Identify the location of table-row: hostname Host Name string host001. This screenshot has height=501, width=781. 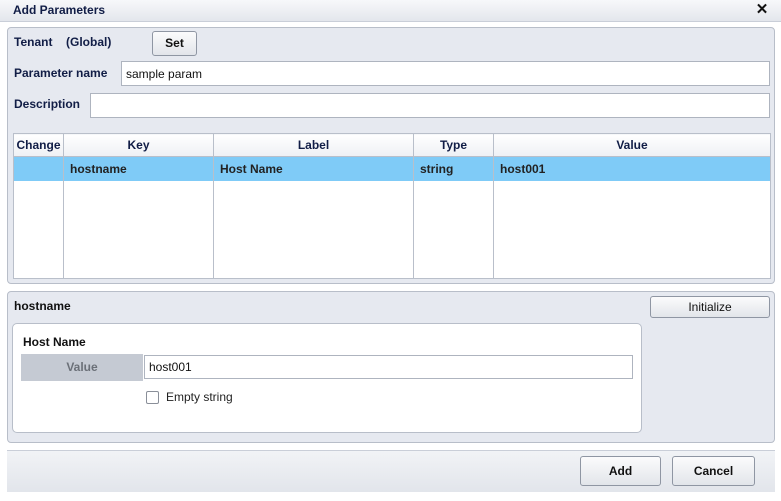
(392, 168).